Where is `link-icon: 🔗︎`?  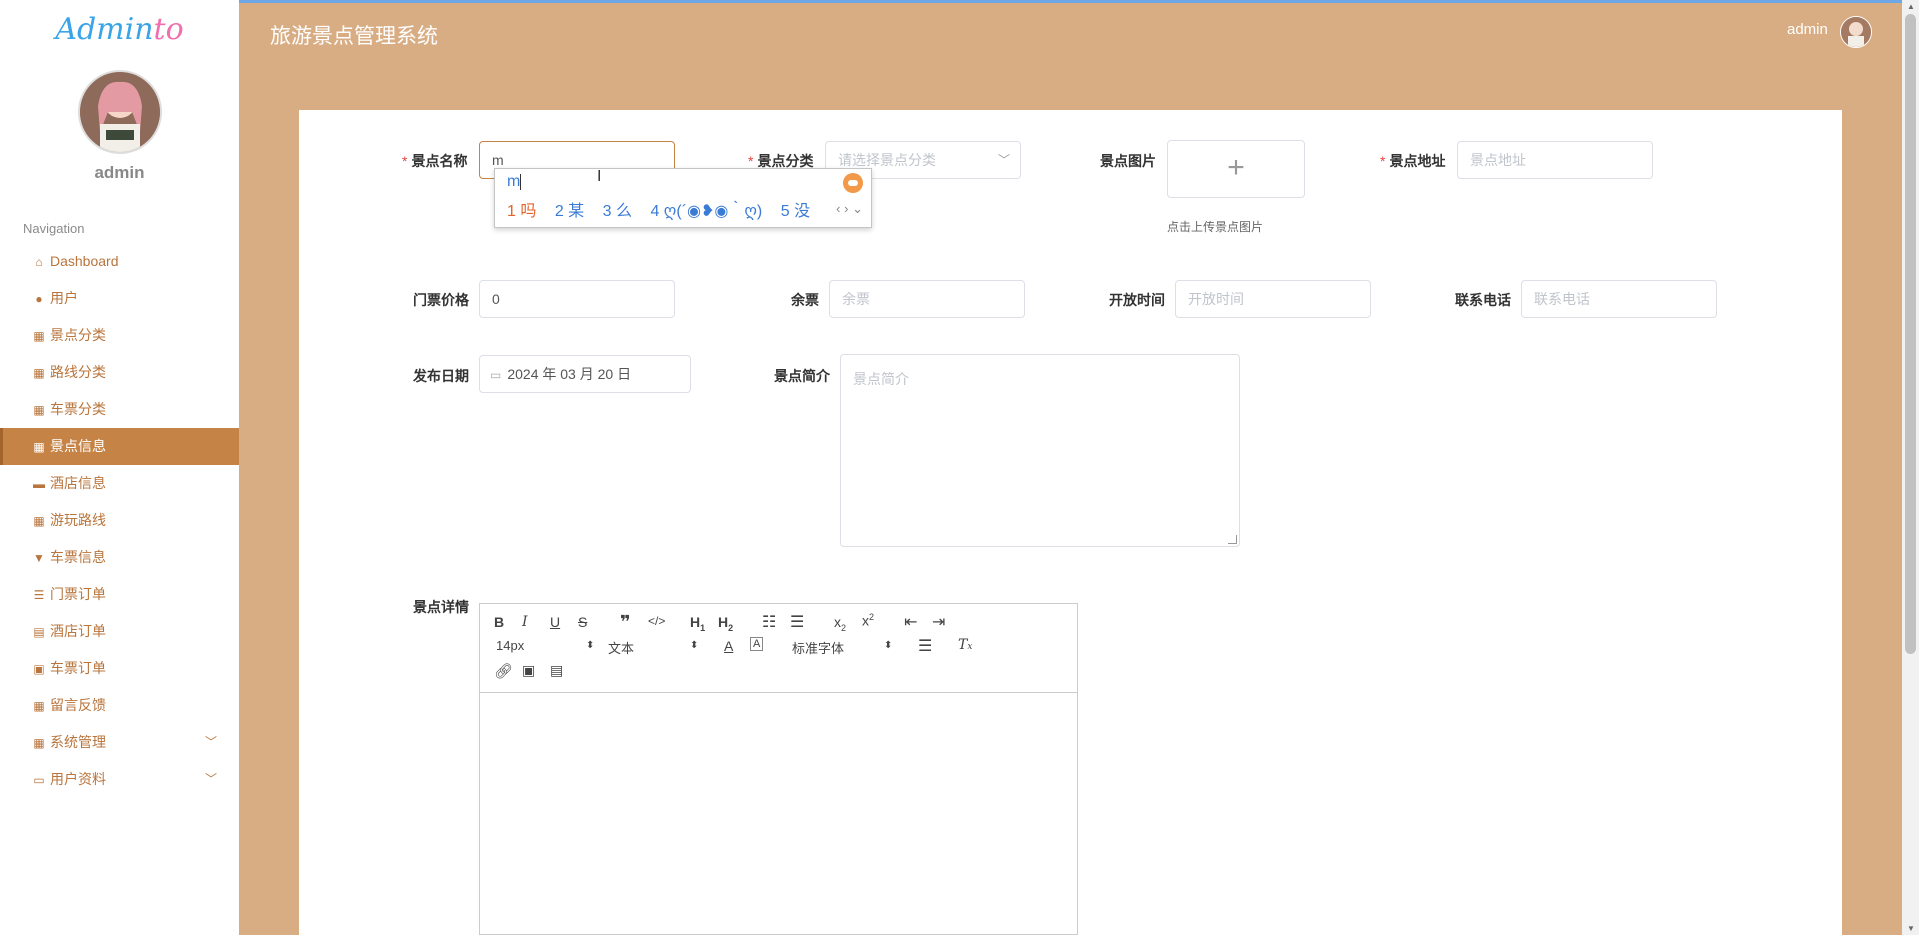
link-icon: 🔗︎ is located at coordinates (503, 671).